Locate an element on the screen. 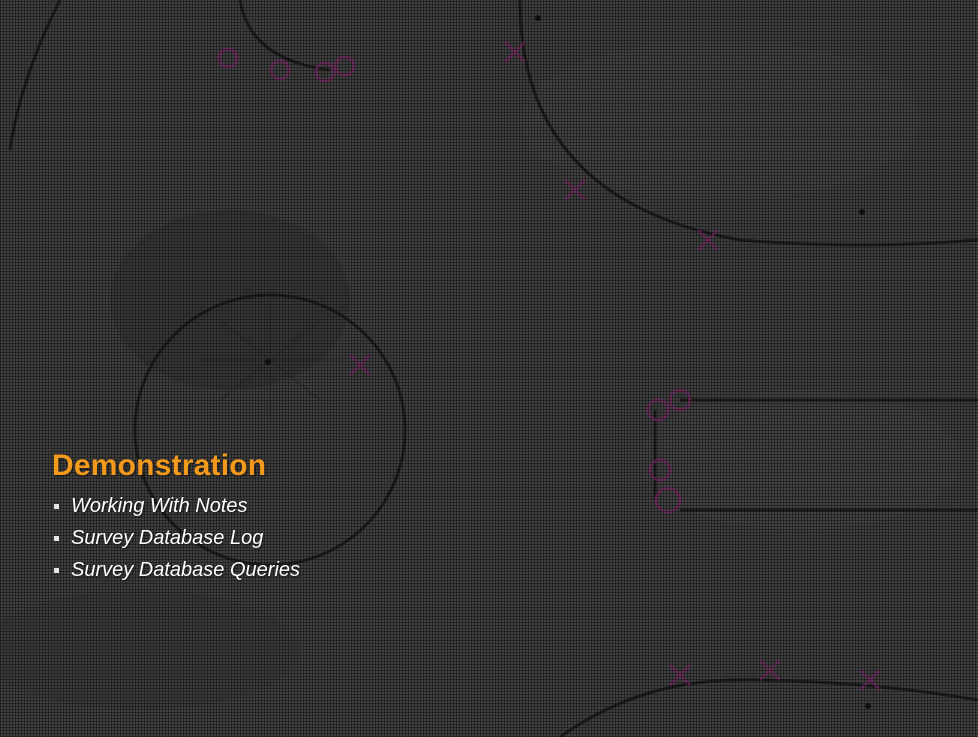 Image resolution: width=978 pixels, height=737 pixels. bullet-item-survey-database-log: Survey Database Log is located at coordinates (352, 538).